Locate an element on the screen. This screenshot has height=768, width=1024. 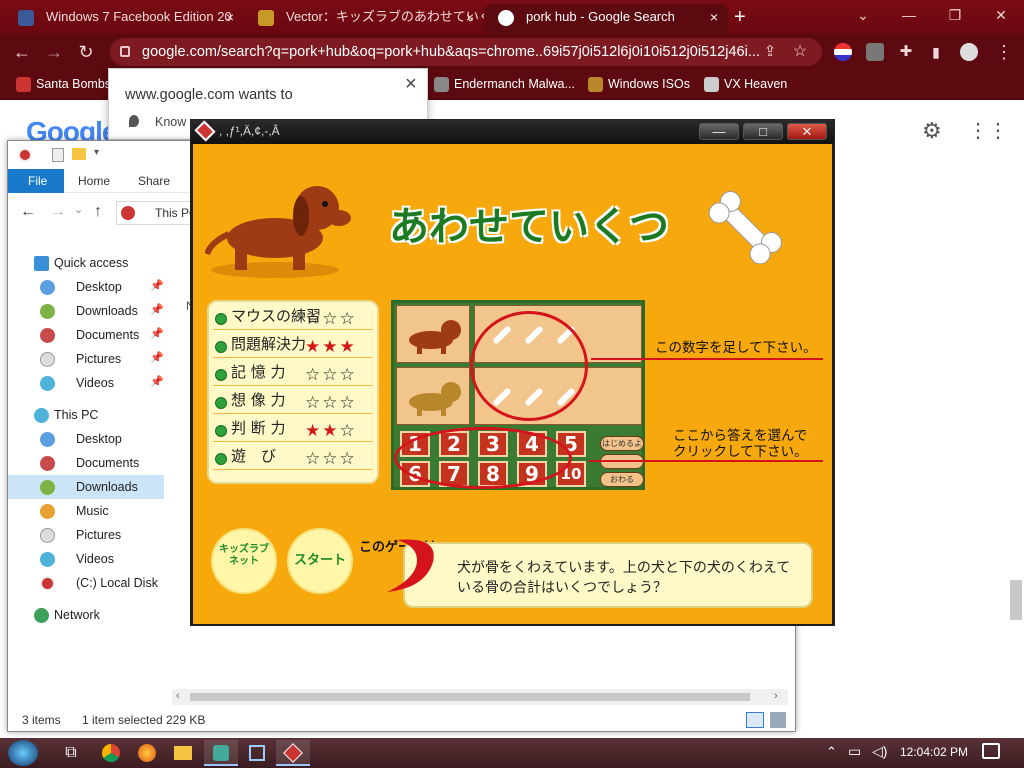
ribbon-tab-file: File is located at coordinates (36, 181).